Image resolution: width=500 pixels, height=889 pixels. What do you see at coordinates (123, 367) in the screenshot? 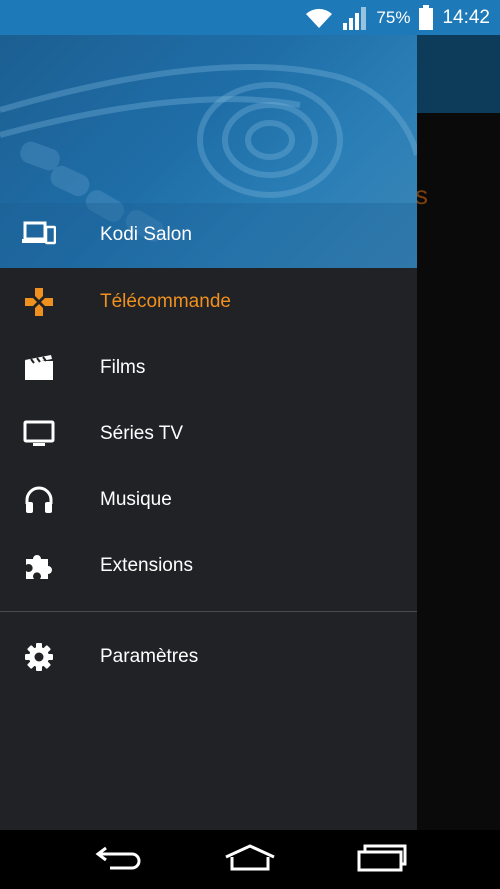
I see `nav-label-movies: Films` at bounding box center [123, 367].